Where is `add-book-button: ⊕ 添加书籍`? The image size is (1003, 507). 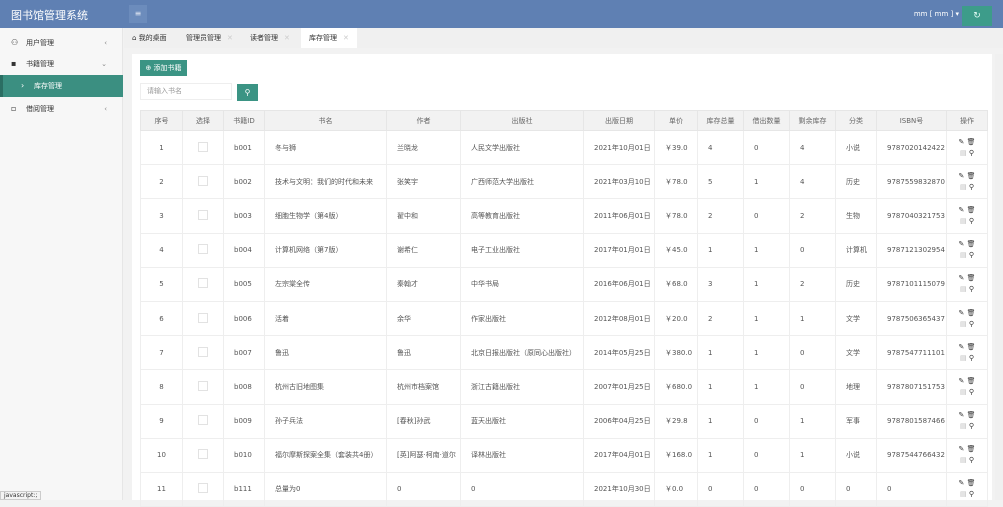 add-book-button: ⊕ 添加书籍 is located at coordinates (163, 68).